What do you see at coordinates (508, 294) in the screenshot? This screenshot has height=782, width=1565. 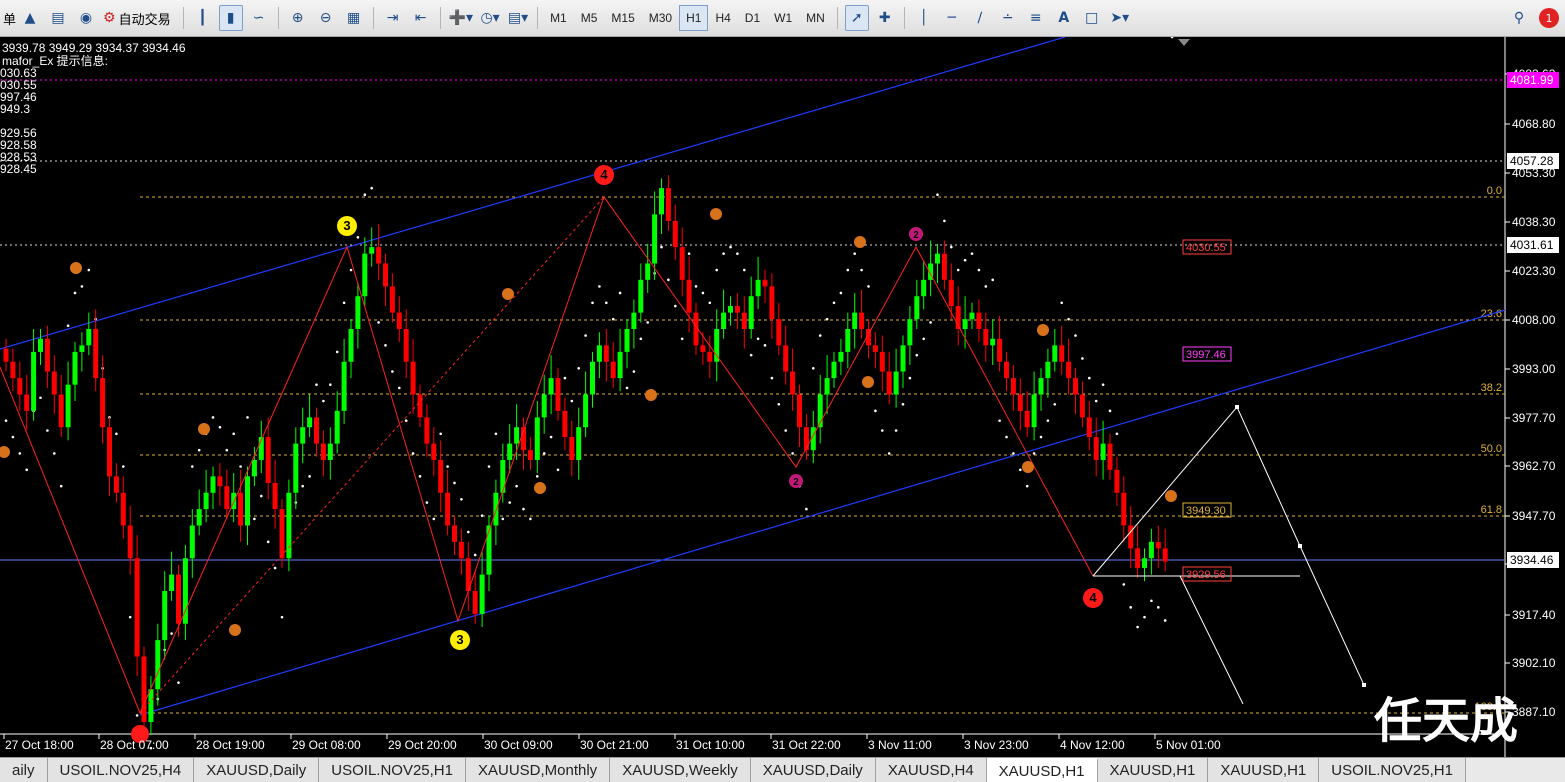 I see `wave-one-badge` at bounding box center [508, 294].